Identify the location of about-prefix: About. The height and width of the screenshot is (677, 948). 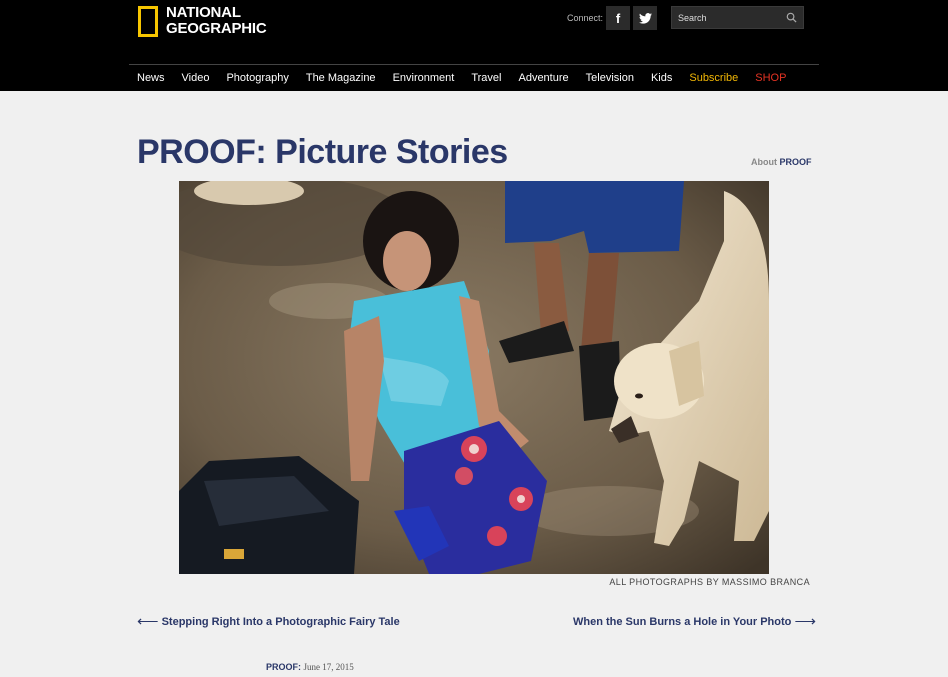
(764, 162).